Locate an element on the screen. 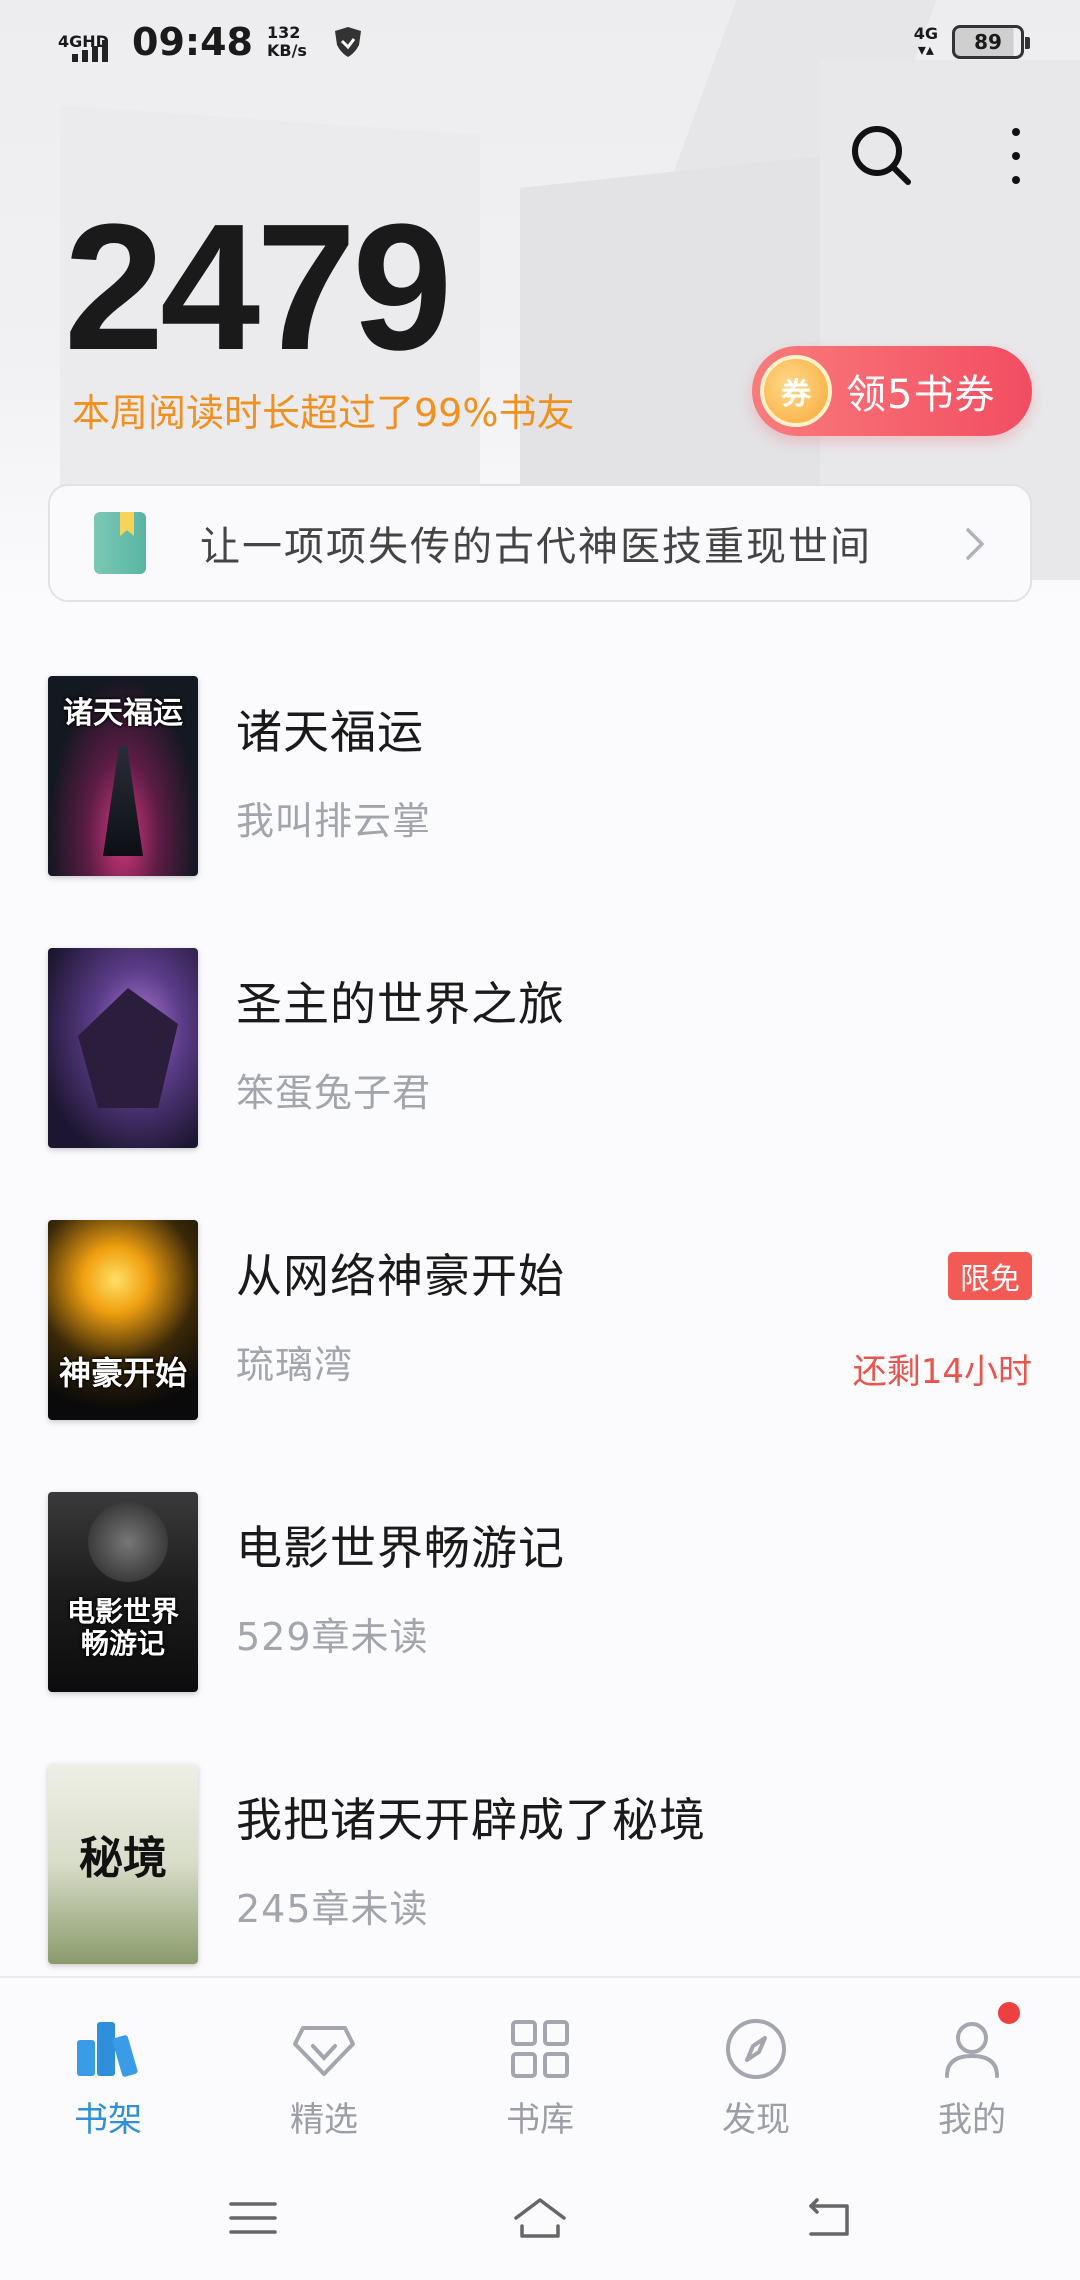 This screenshot has height=2280, width=1080. more-vertical-icon is located at coordinates (1016, 156).